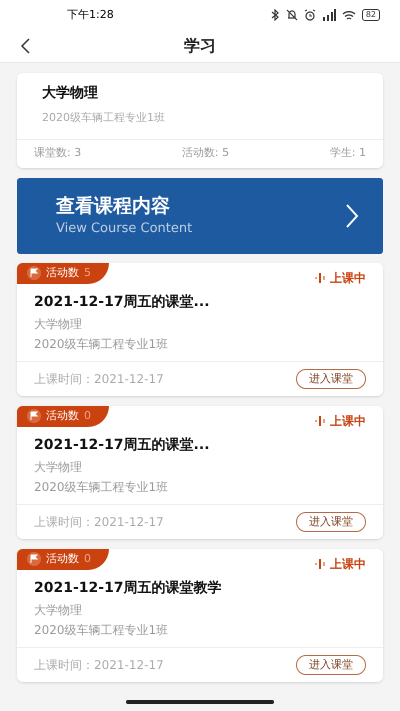  Describe the element at coordinates (310, 15) in the screenshot. I see `alarm-icon` at that location.